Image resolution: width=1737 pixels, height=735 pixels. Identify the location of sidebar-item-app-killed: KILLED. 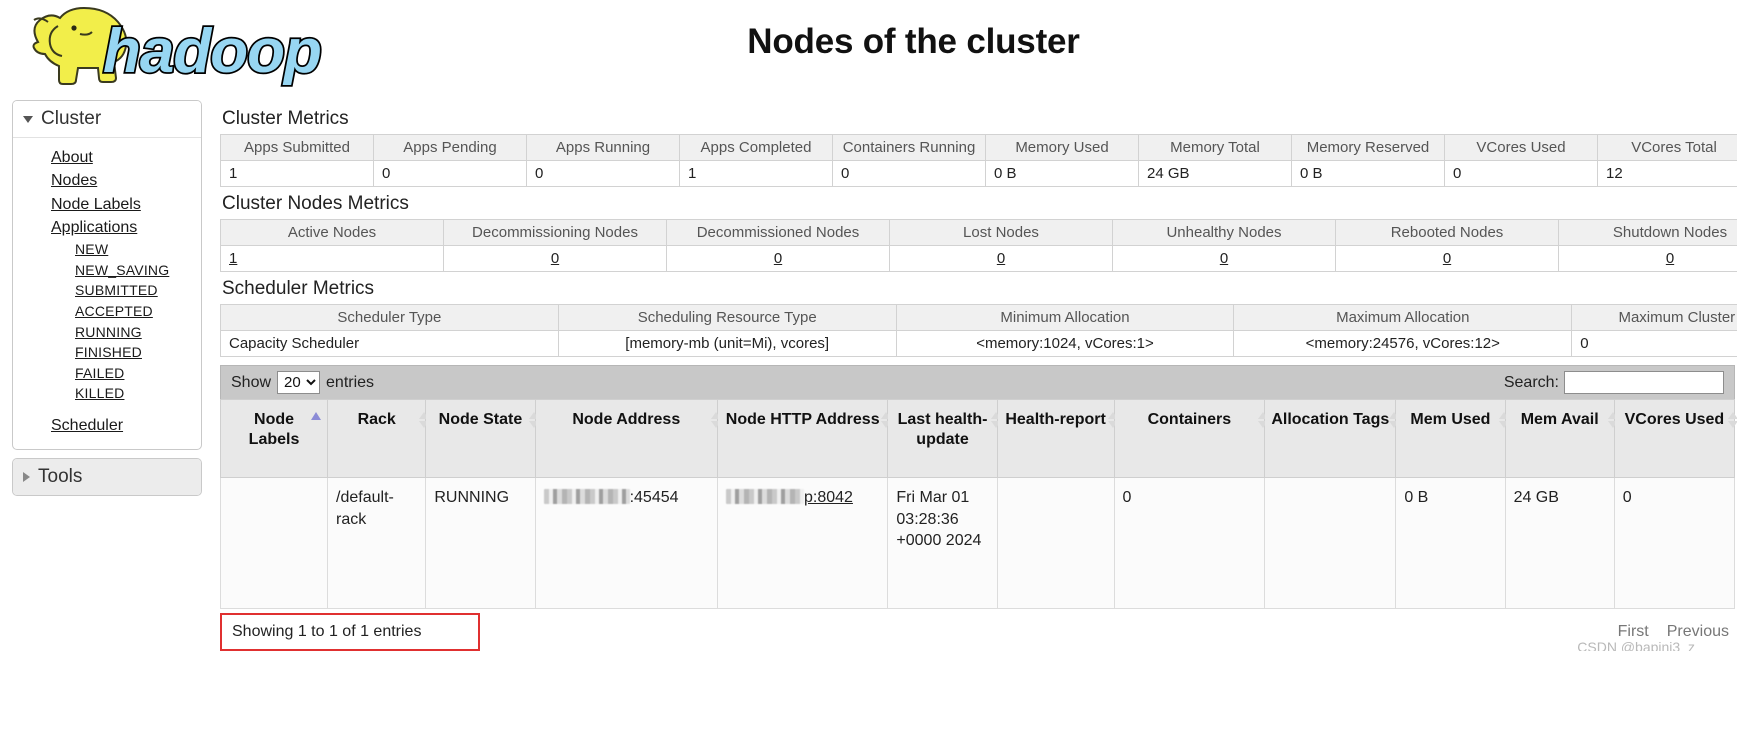
(107, 393).